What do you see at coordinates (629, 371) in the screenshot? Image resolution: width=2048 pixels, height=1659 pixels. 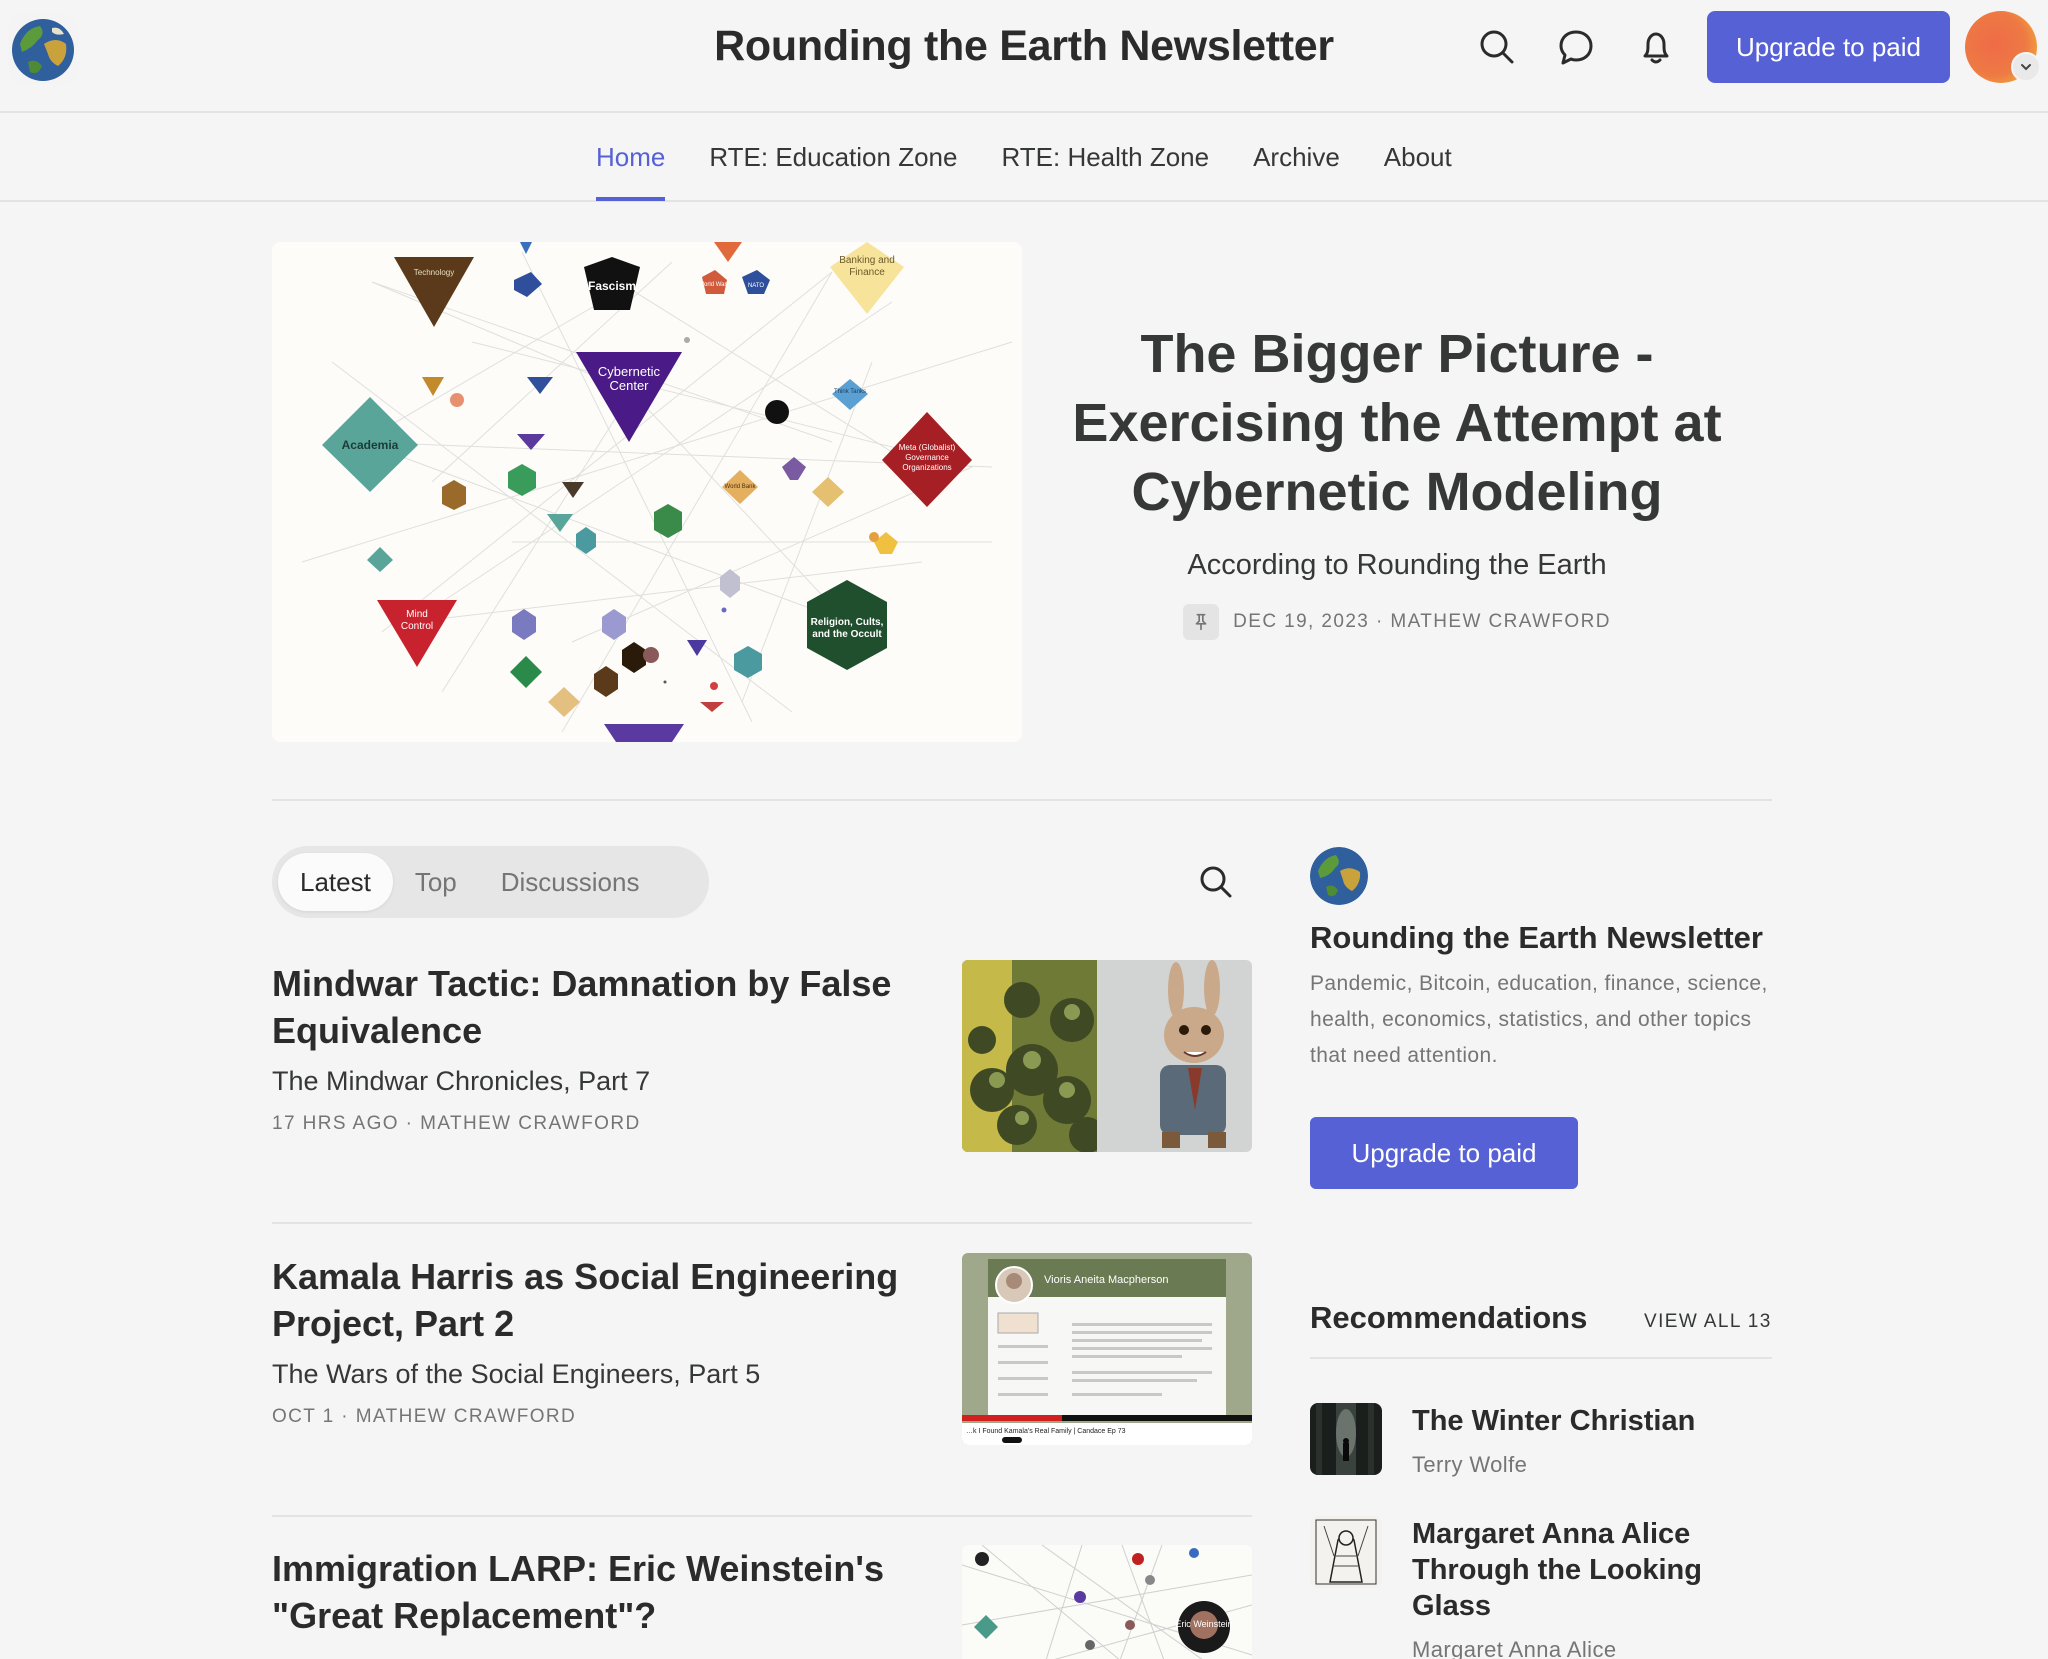 I see `diagram-label-cybernetic: Cybernetic` at bounding box center [629, 371].